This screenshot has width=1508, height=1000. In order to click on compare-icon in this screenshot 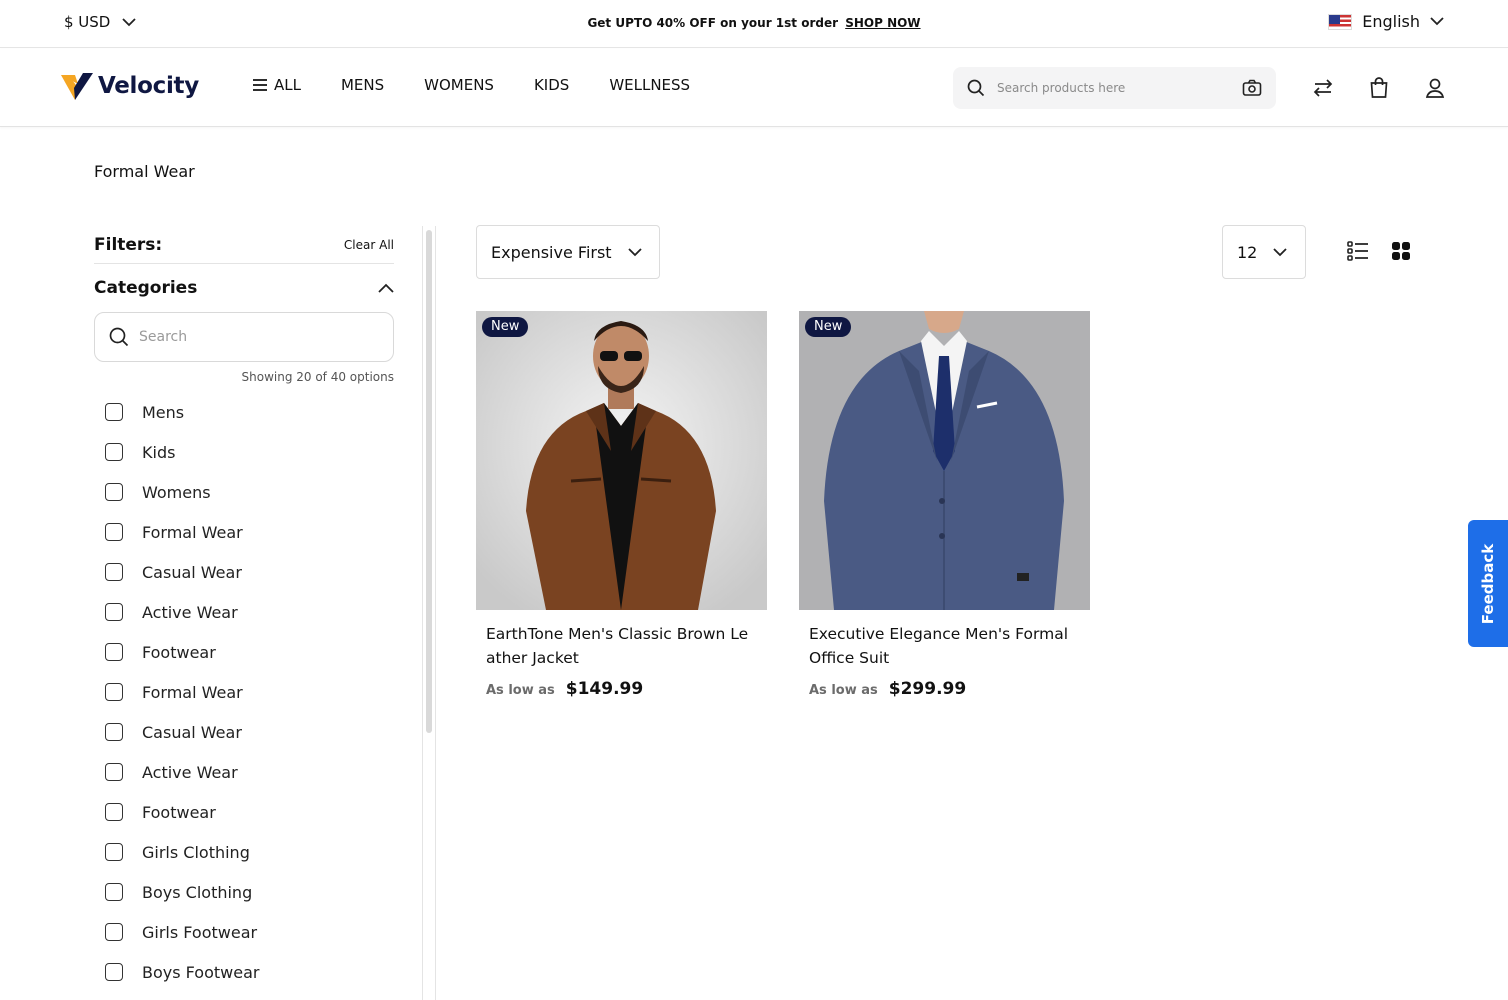, I will do `click(1323, 88)`.